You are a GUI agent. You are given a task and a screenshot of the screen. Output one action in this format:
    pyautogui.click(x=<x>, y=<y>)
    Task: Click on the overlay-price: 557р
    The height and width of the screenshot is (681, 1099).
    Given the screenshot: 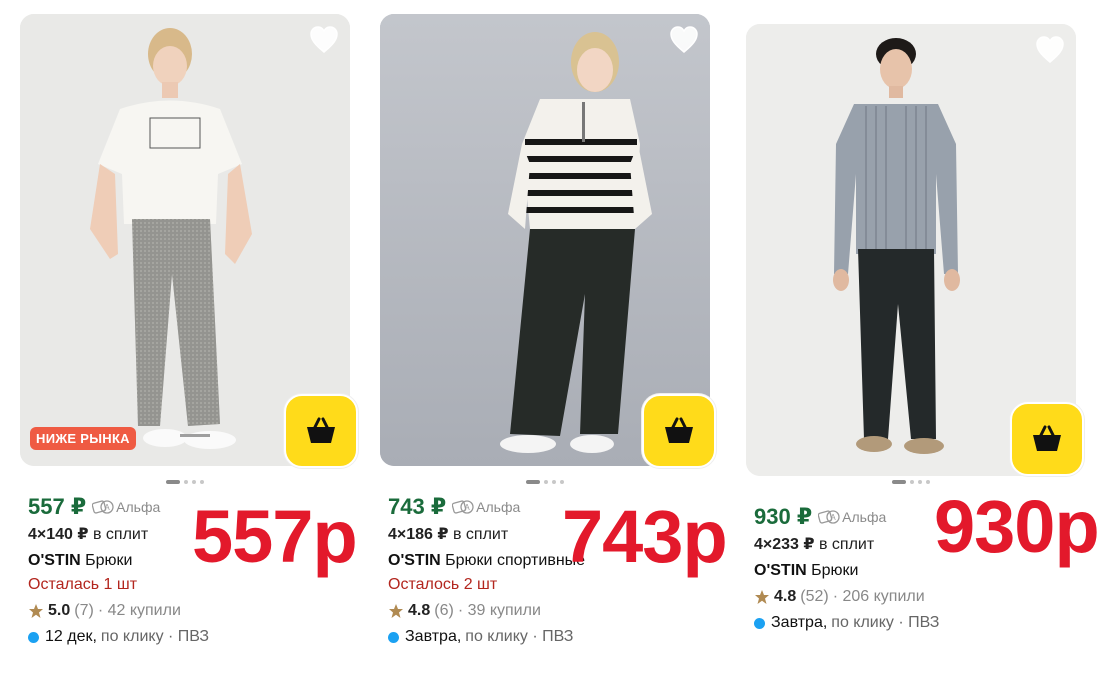 What is the action you would take?
    pyautogui.click(x=275, y=536)
    